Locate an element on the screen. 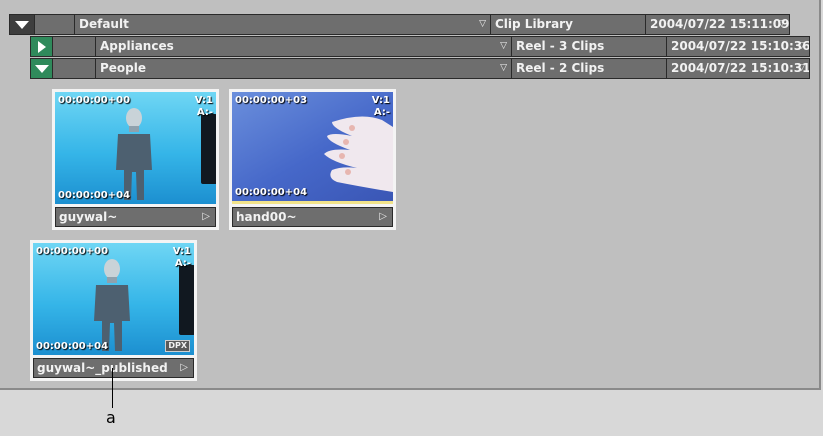 The height and width of the screenshot is (436, 823). clip-thumbnail: 00:00:00+00 00:00:00+04 V:1 A:- is located at coordinates (135, 148).